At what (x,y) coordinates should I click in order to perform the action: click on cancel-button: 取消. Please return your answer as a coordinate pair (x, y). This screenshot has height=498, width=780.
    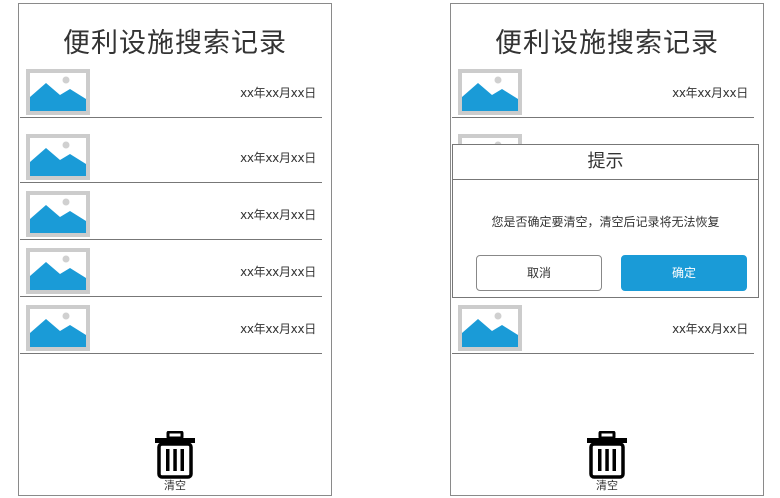
    Looking at the image, I should click on (539, 273).